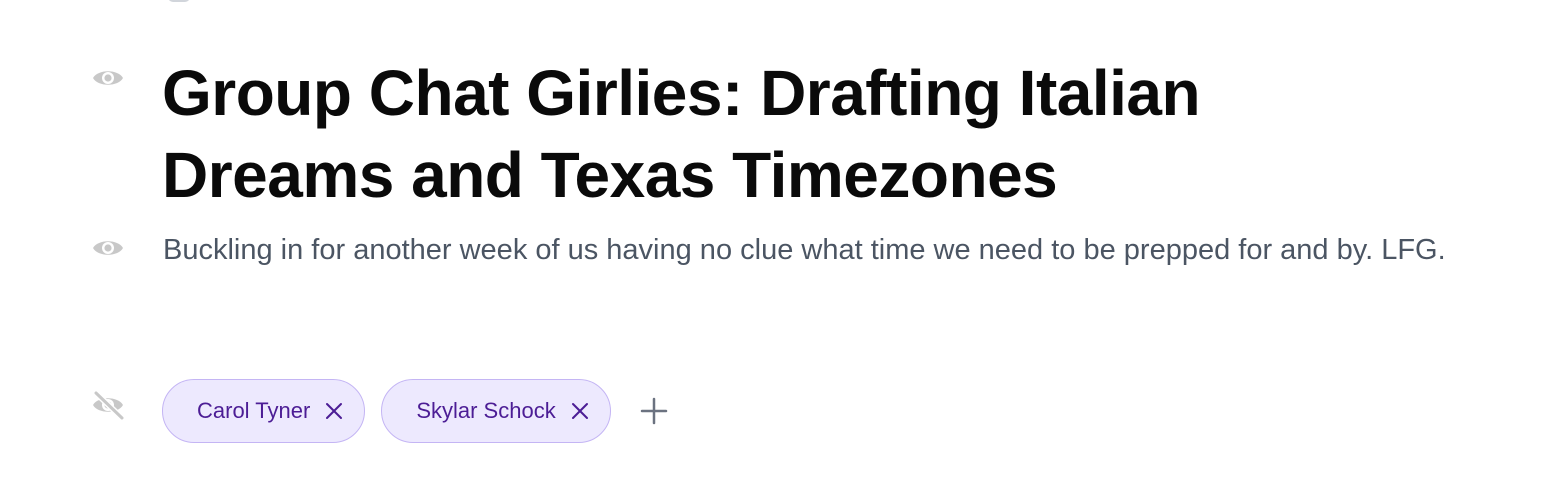 The width and height of the screenshot is (1546, 492). Describe the element at coordinates (486, 410) in the screenshot. I see `tag-label: Skylar Schock` at that location.